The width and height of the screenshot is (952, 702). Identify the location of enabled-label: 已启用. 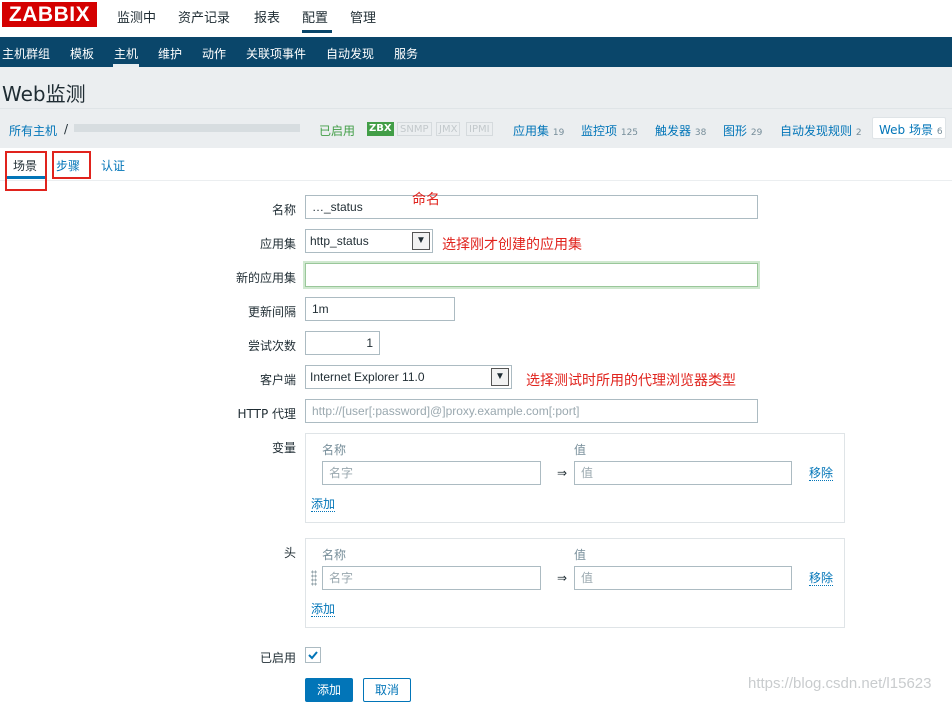
(277, 658).